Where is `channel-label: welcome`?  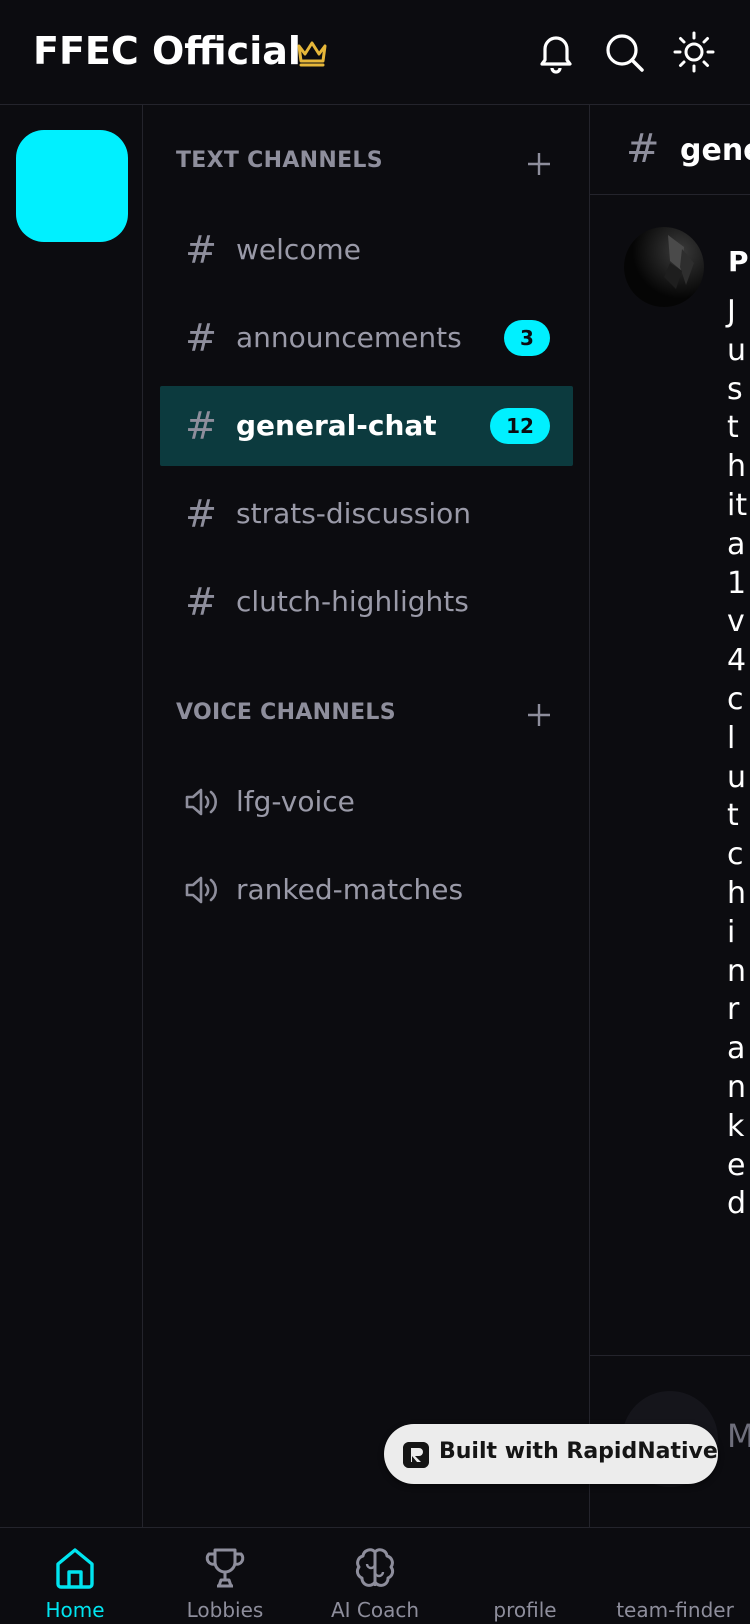 channel-label: welcome is located at coordinates (298, 249).